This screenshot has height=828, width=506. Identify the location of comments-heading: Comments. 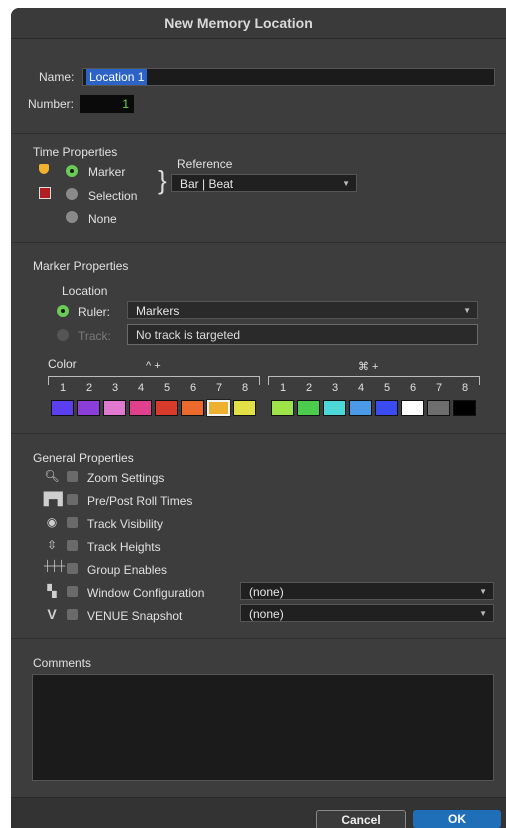
(62, 663).